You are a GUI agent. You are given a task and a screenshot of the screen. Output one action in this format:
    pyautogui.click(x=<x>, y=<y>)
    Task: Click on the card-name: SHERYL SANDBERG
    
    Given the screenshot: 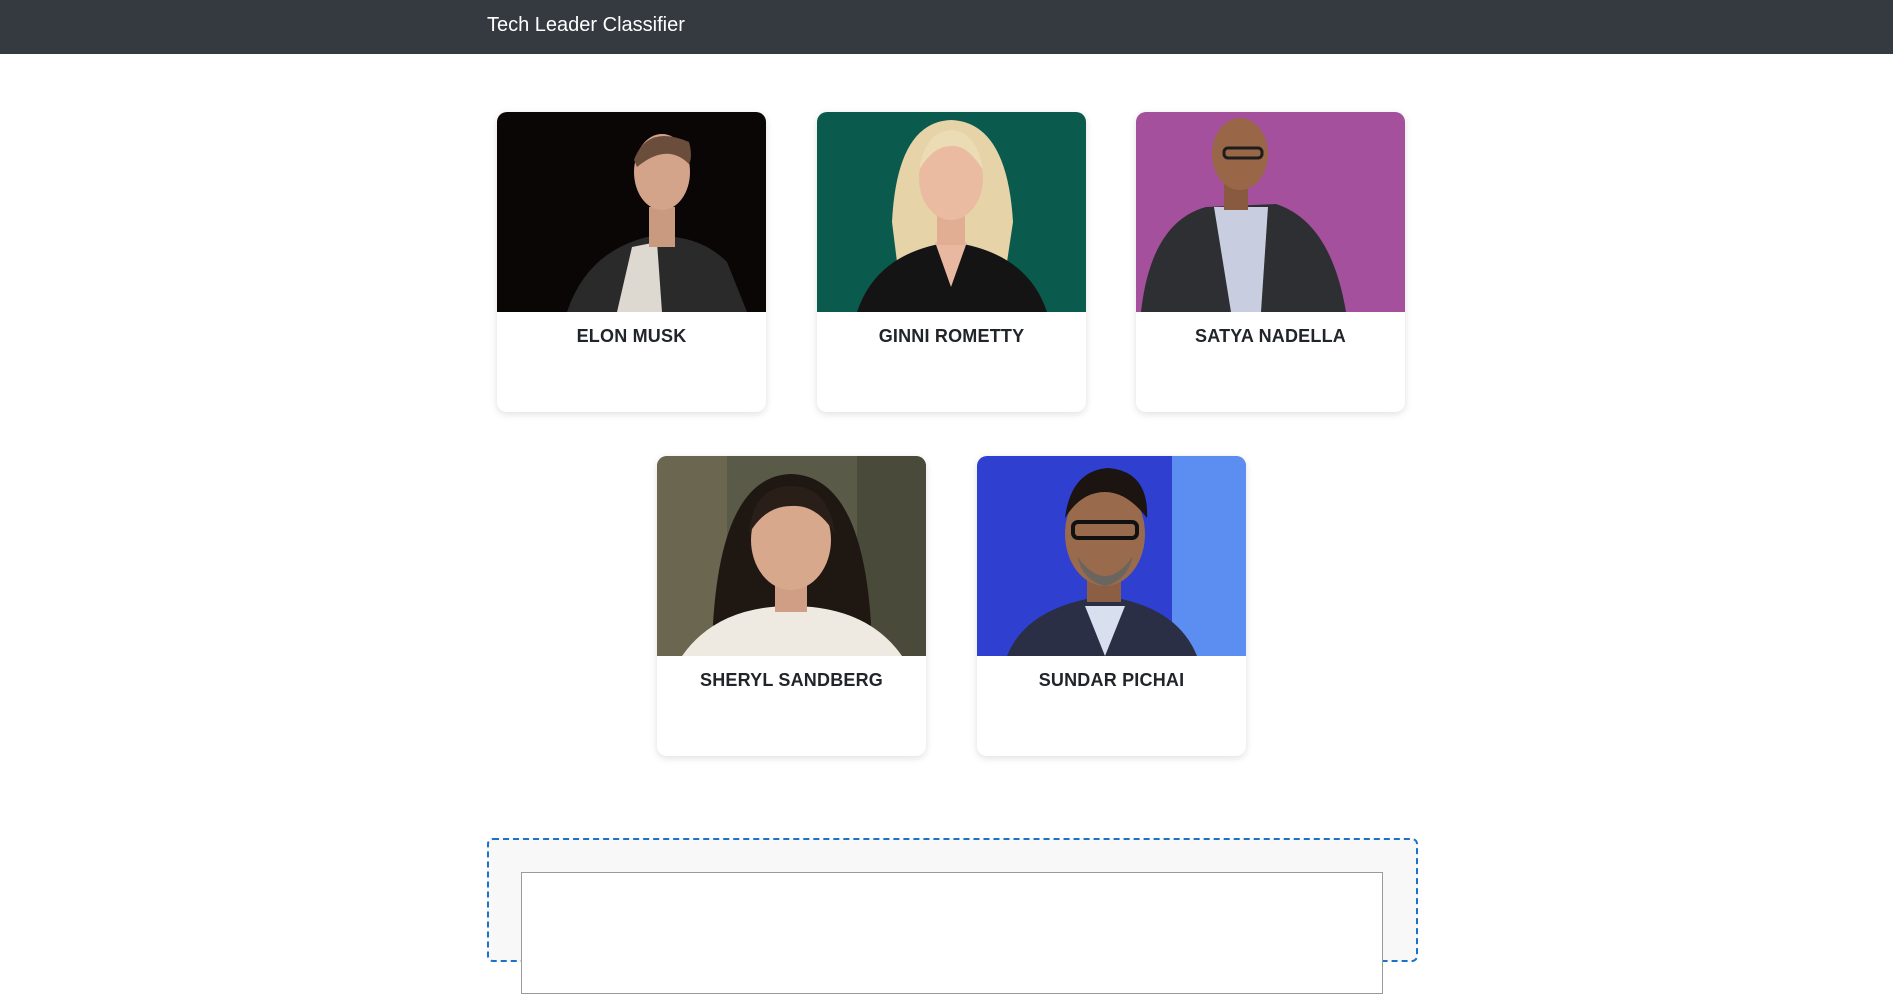 What is the action you would take?
    pyautogui.click(x=791, y=680)
    